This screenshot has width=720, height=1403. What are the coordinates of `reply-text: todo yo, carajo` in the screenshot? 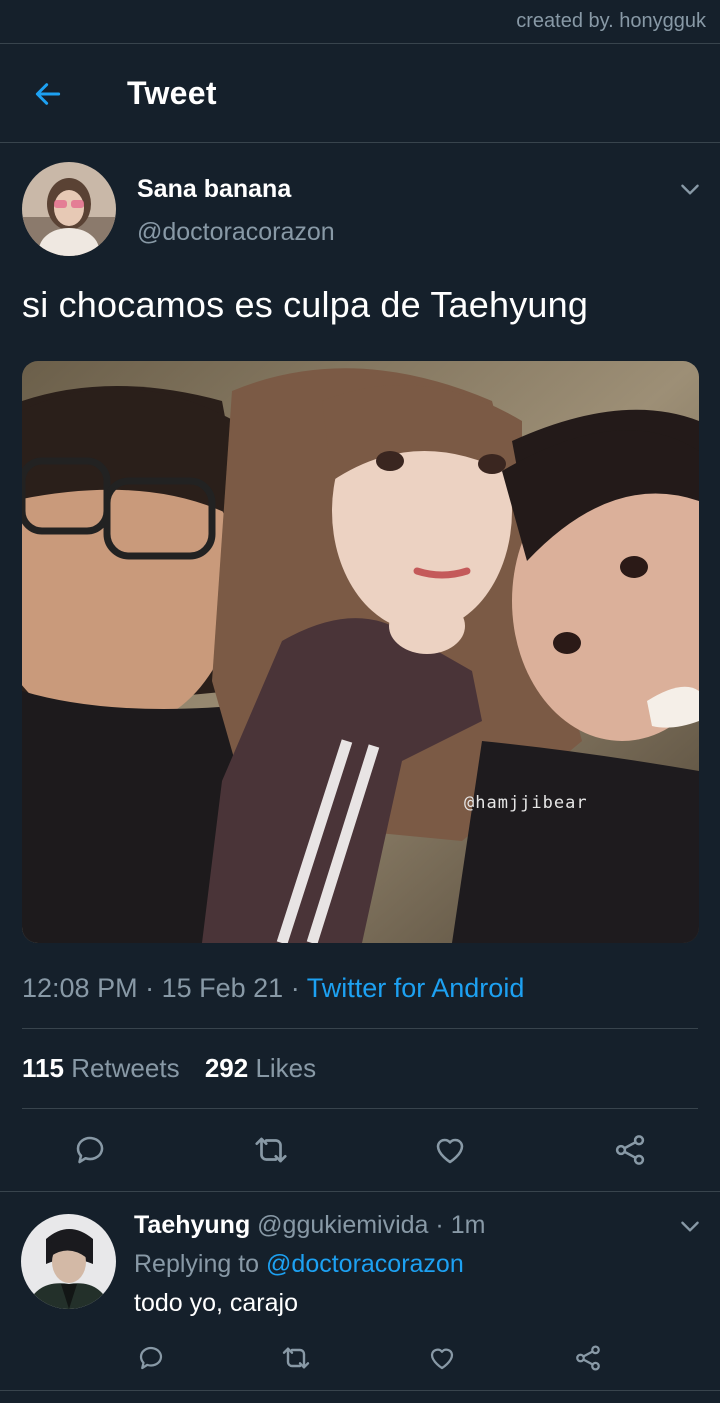 It's located at (216, 1303).